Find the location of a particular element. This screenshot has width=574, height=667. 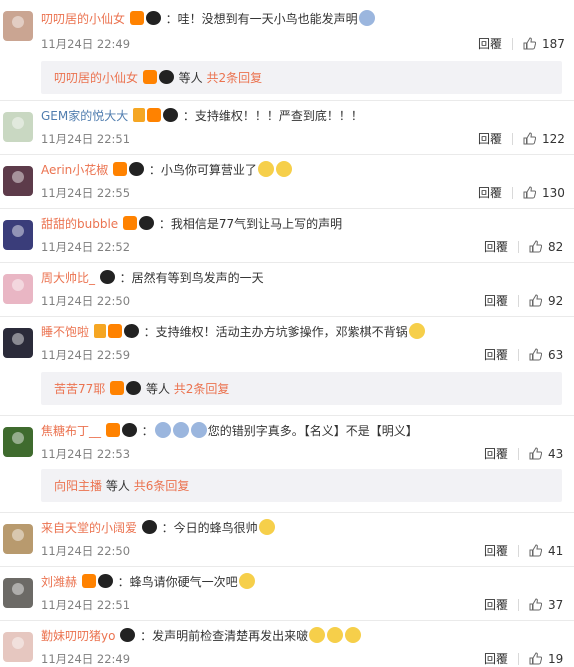

like-button: 19 is located at coordinates (546, 659).